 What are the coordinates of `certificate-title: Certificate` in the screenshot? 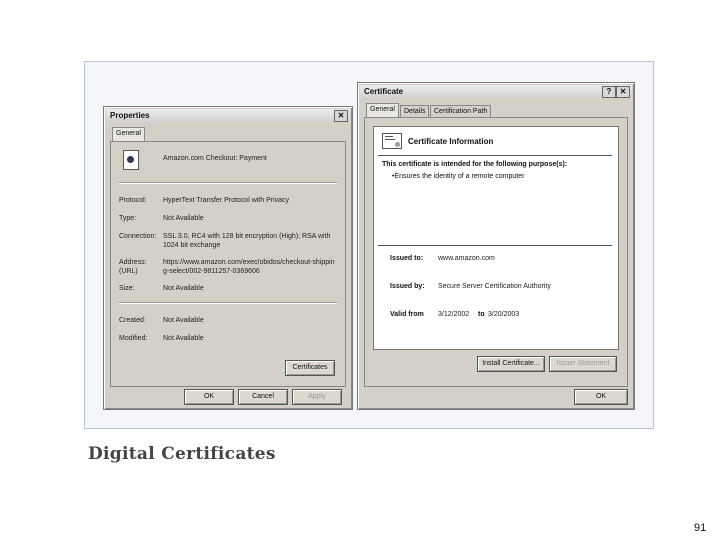 It's located at (384, 91).